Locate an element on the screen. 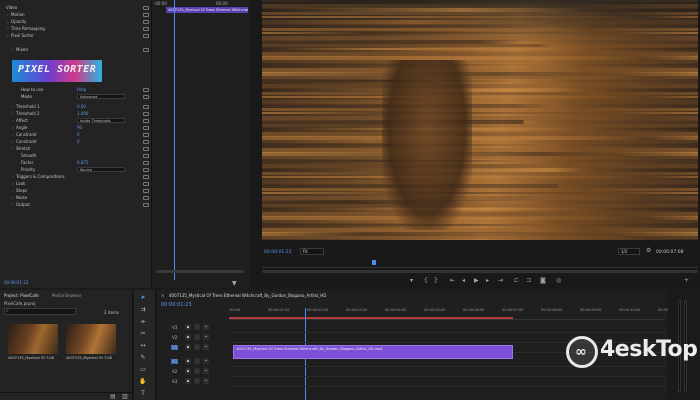  razor-tool-icon: ✂ is located at coordinates (143, 334).